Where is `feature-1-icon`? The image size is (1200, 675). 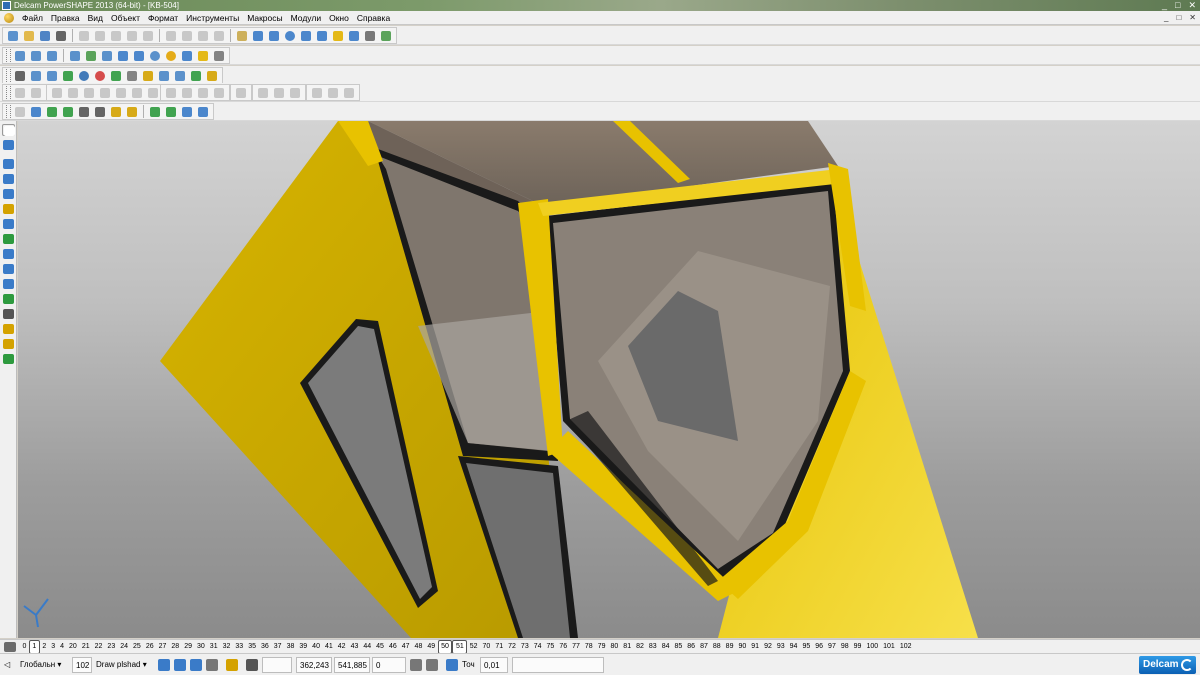
feature-1-icon is located at coordinates (20, 93).